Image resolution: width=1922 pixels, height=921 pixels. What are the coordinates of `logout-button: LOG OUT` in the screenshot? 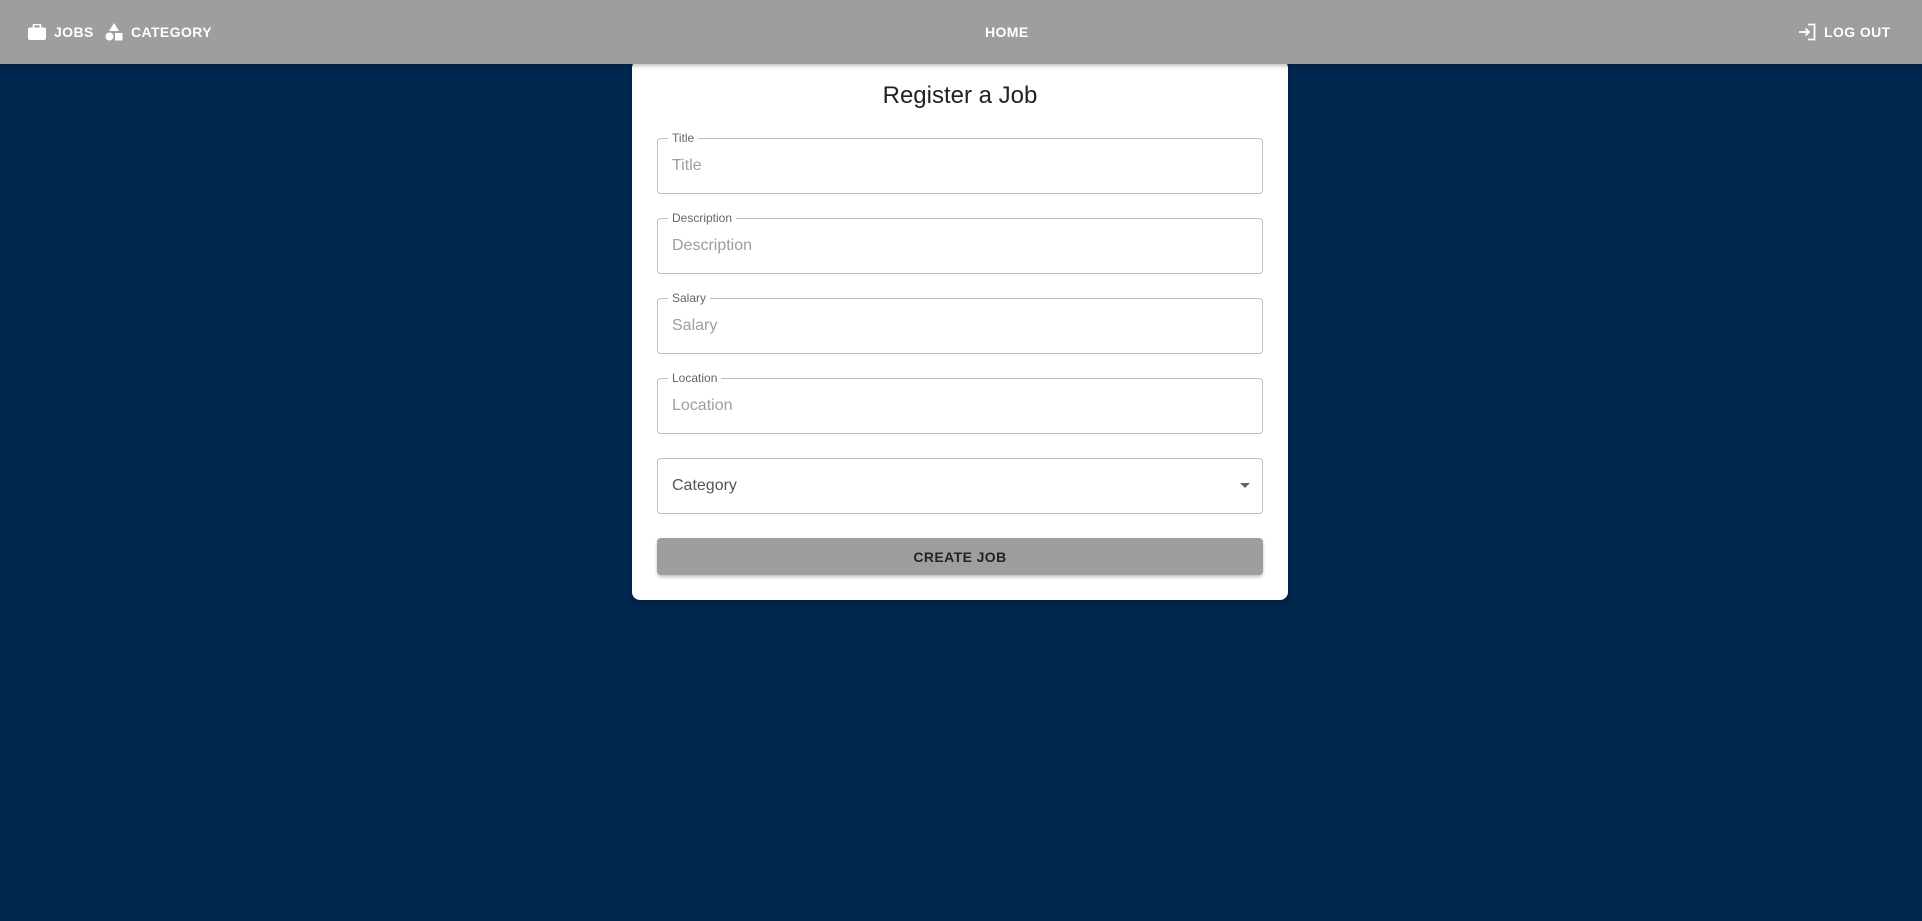 It's located at (1844, 32).